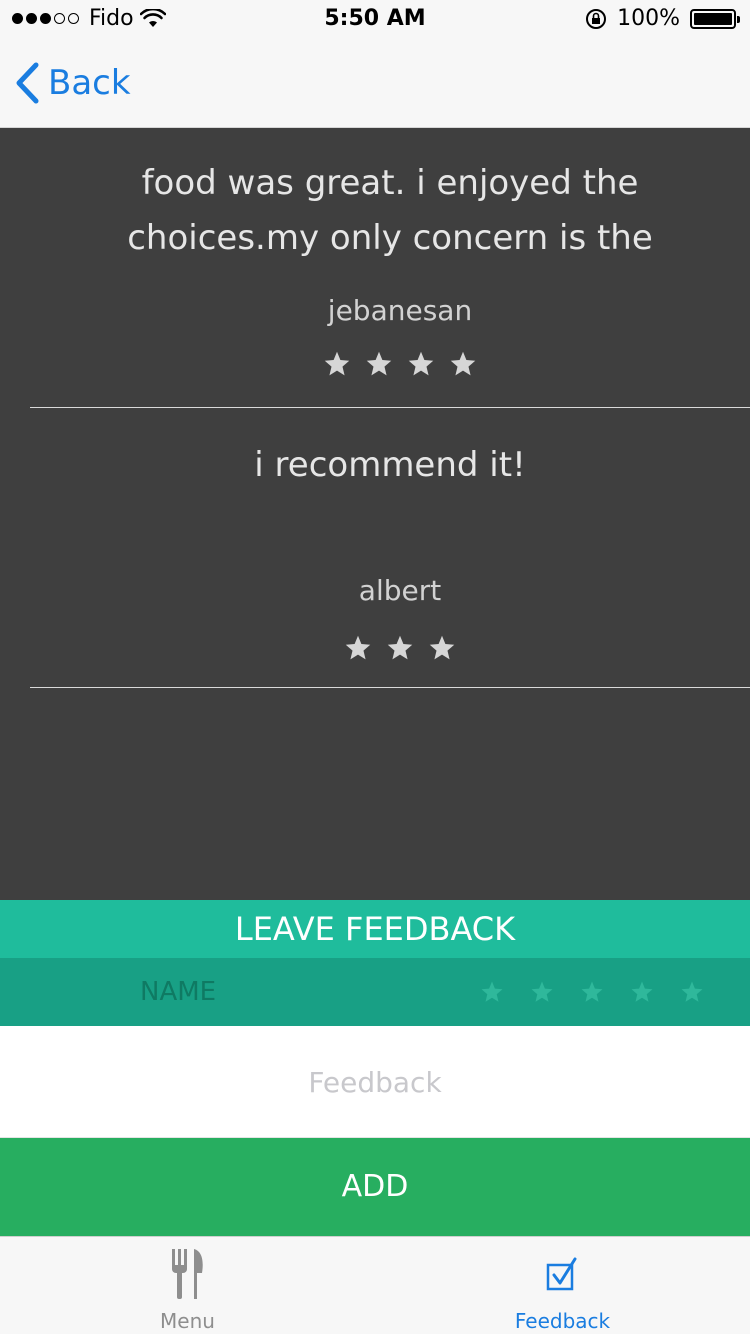  I want to click on feedback-box, so click(375, 1082).